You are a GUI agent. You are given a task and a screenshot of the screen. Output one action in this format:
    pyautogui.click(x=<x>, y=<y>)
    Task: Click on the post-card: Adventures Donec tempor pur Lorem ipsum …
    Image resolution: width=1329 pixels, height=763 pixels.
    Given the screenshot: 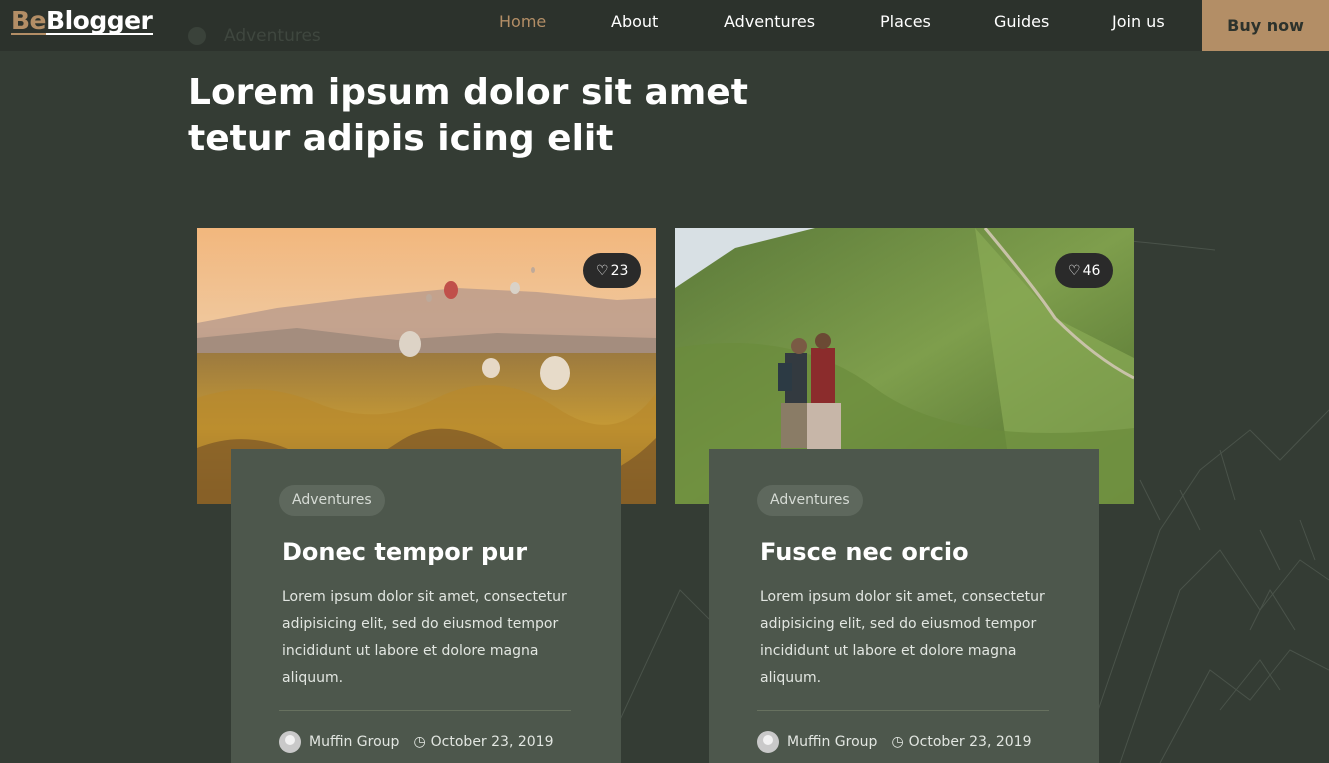 What is the action you would take?
    pyautogui.click(x=426, y=606)
    